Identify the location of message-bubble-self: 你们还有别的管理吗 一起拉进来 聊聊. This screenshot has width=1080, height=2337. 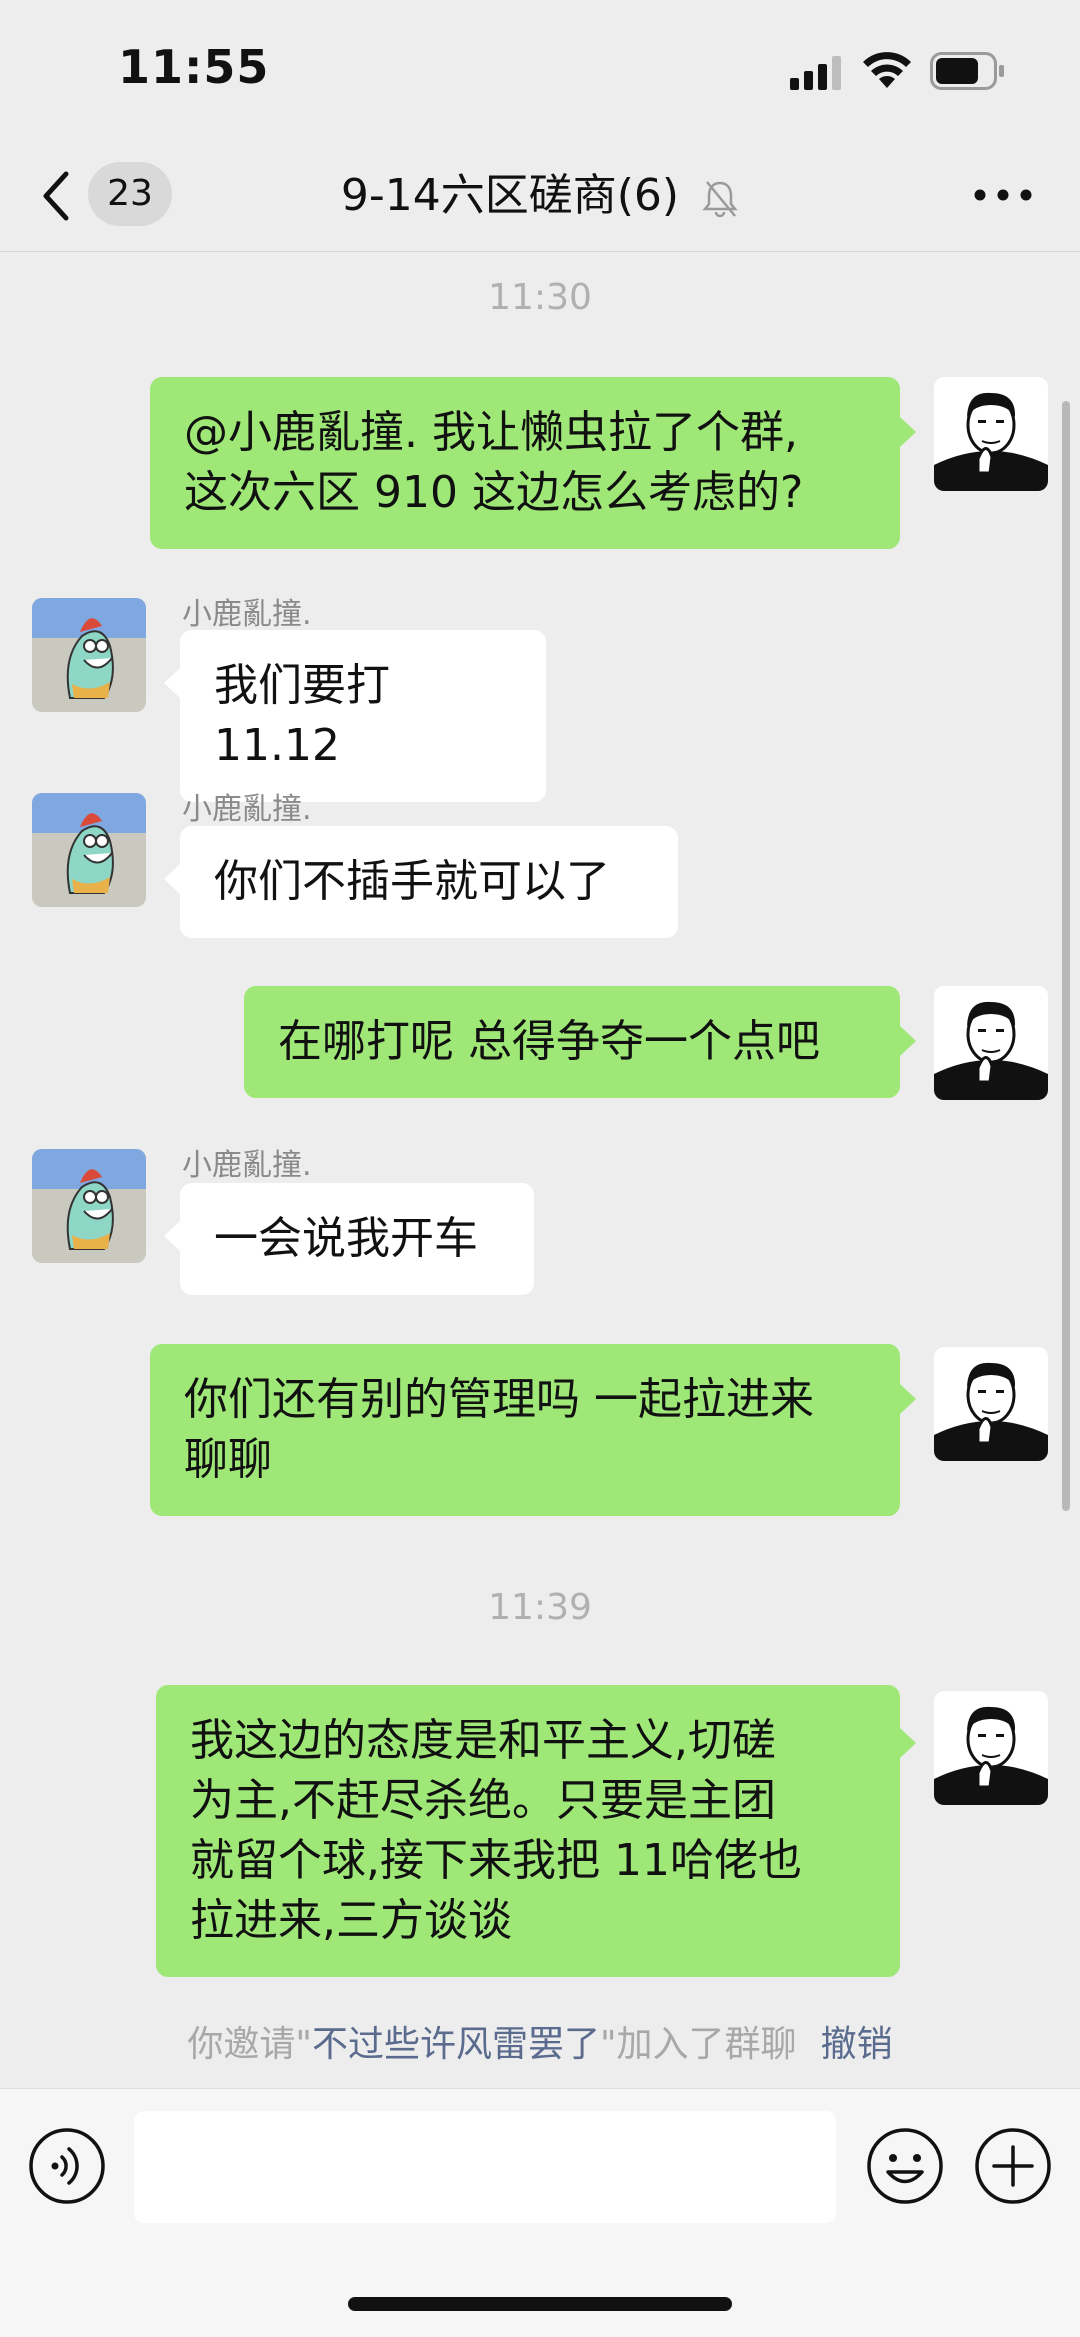
(525, 1430).